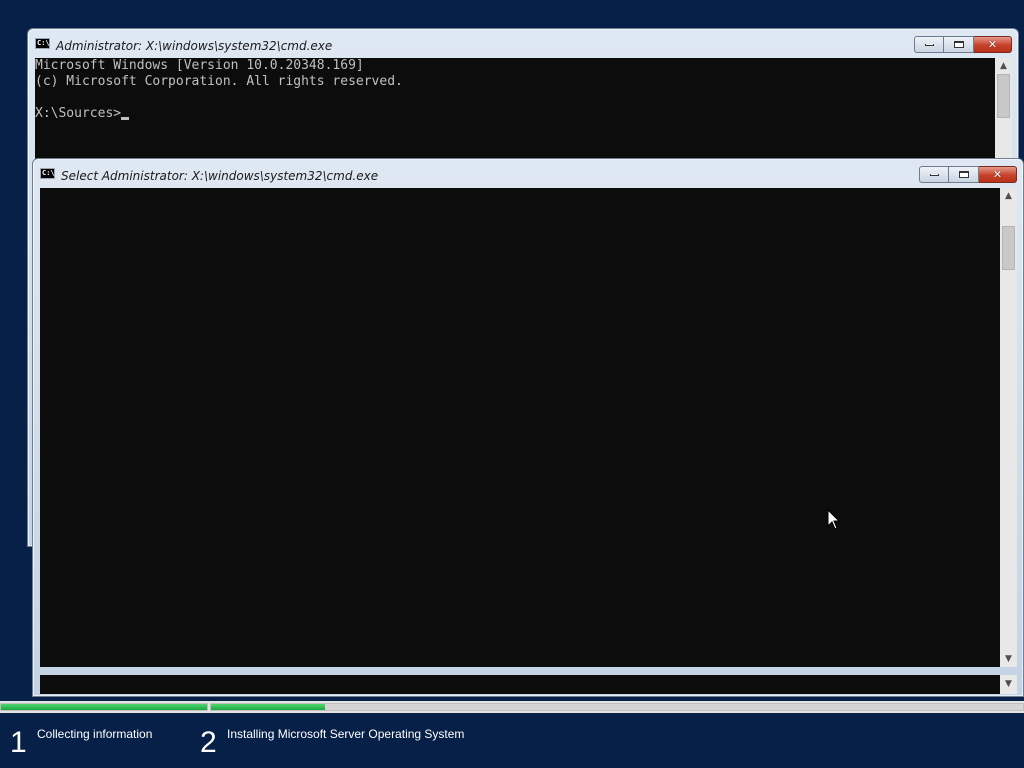 This screenshot has width=1024, height=768. Describe the element at coordinates (100, 744) in the screenshot. I see `setup-step-1: 1 Collecting information` at that location.